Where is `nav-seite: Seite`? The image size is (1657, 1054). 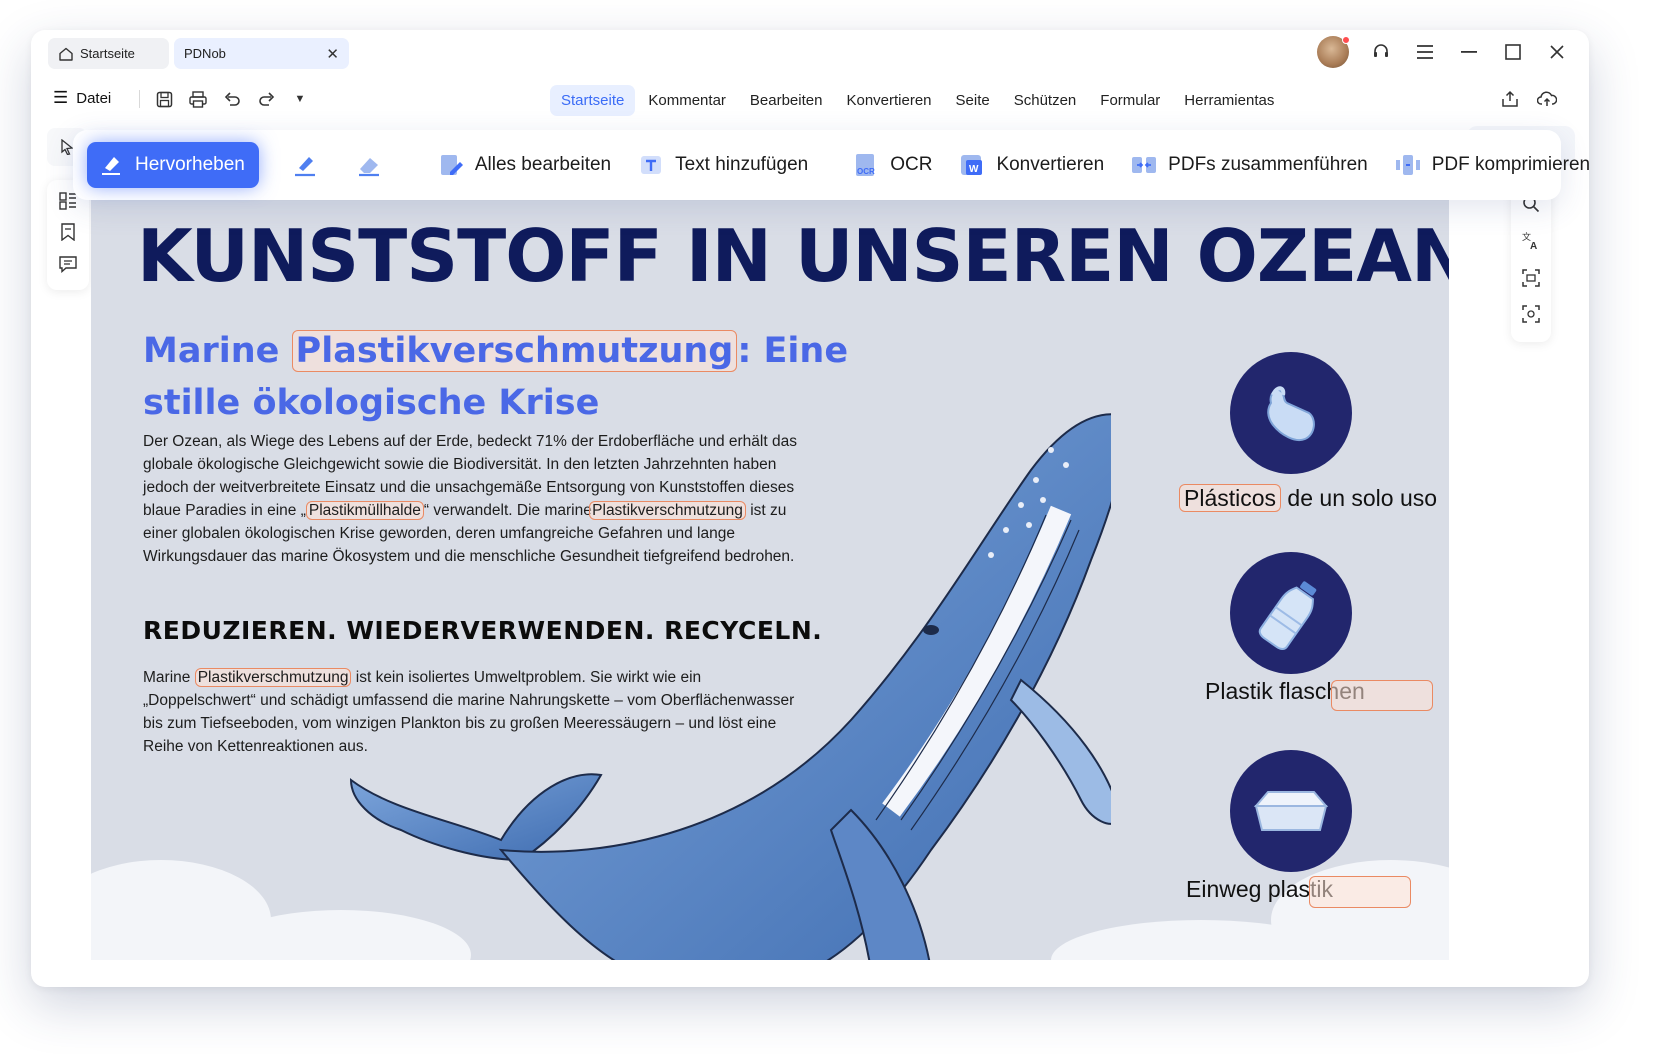 nav-seite: Seite is located at coordinates (973, 100).